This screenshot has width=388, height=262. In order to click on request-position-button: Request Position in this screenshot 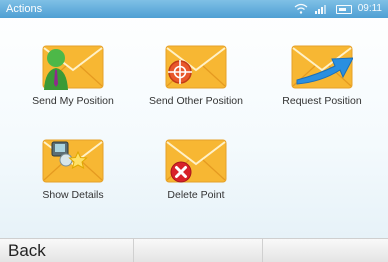, I will do `click(322, 75)`.